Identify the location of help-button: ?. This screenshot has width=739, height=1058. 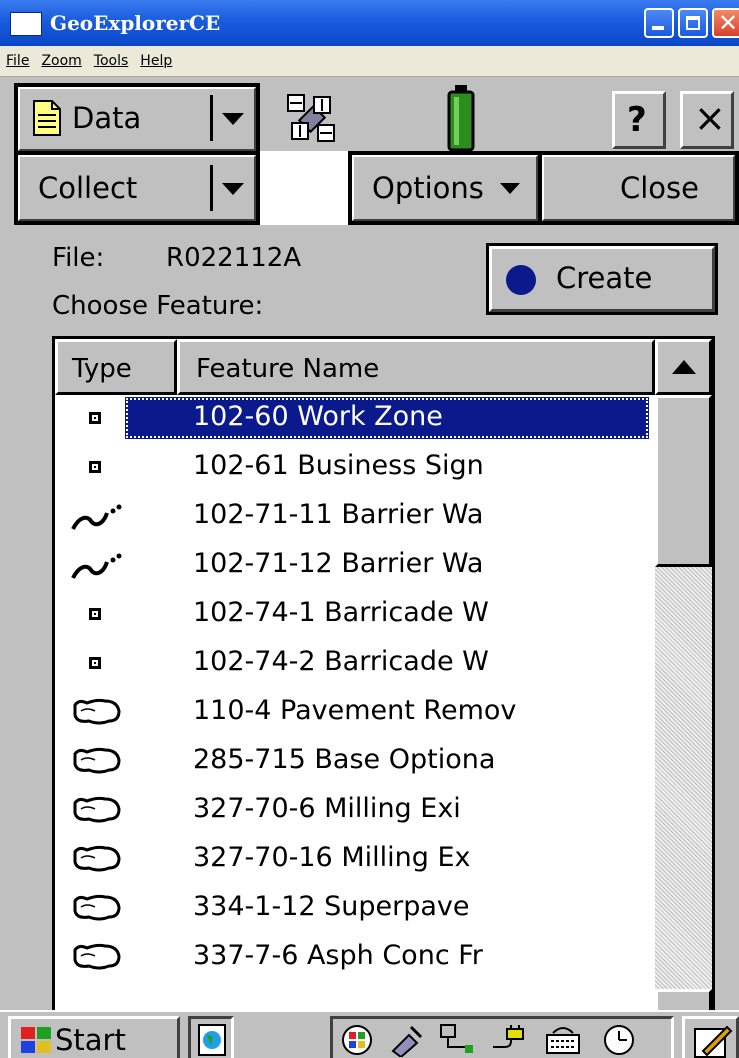
(639, 120).